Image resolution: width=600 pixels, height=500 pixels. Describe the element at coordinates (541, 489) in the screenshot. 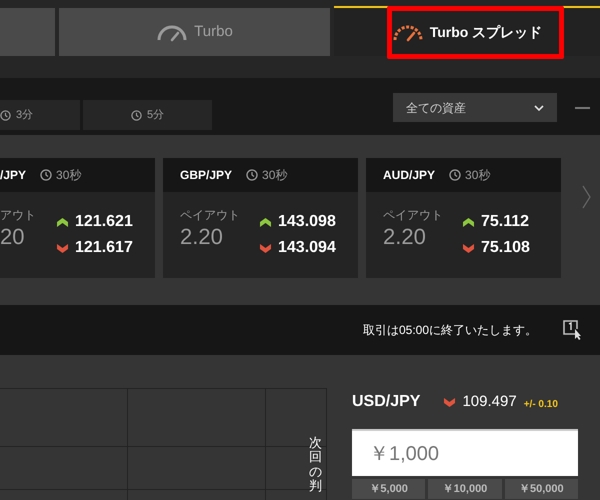

I see `amount-preset-button: ￥50,000` at that location.